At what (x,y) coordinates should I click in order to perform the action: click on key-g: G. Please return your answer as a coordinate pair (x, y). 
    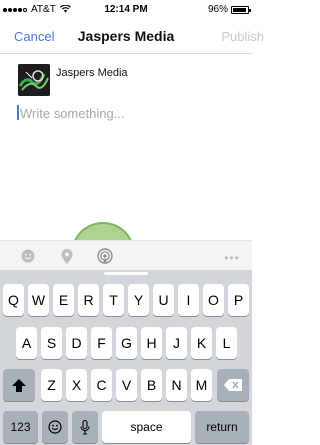
    Looking at the image, I should click on (126, 343).